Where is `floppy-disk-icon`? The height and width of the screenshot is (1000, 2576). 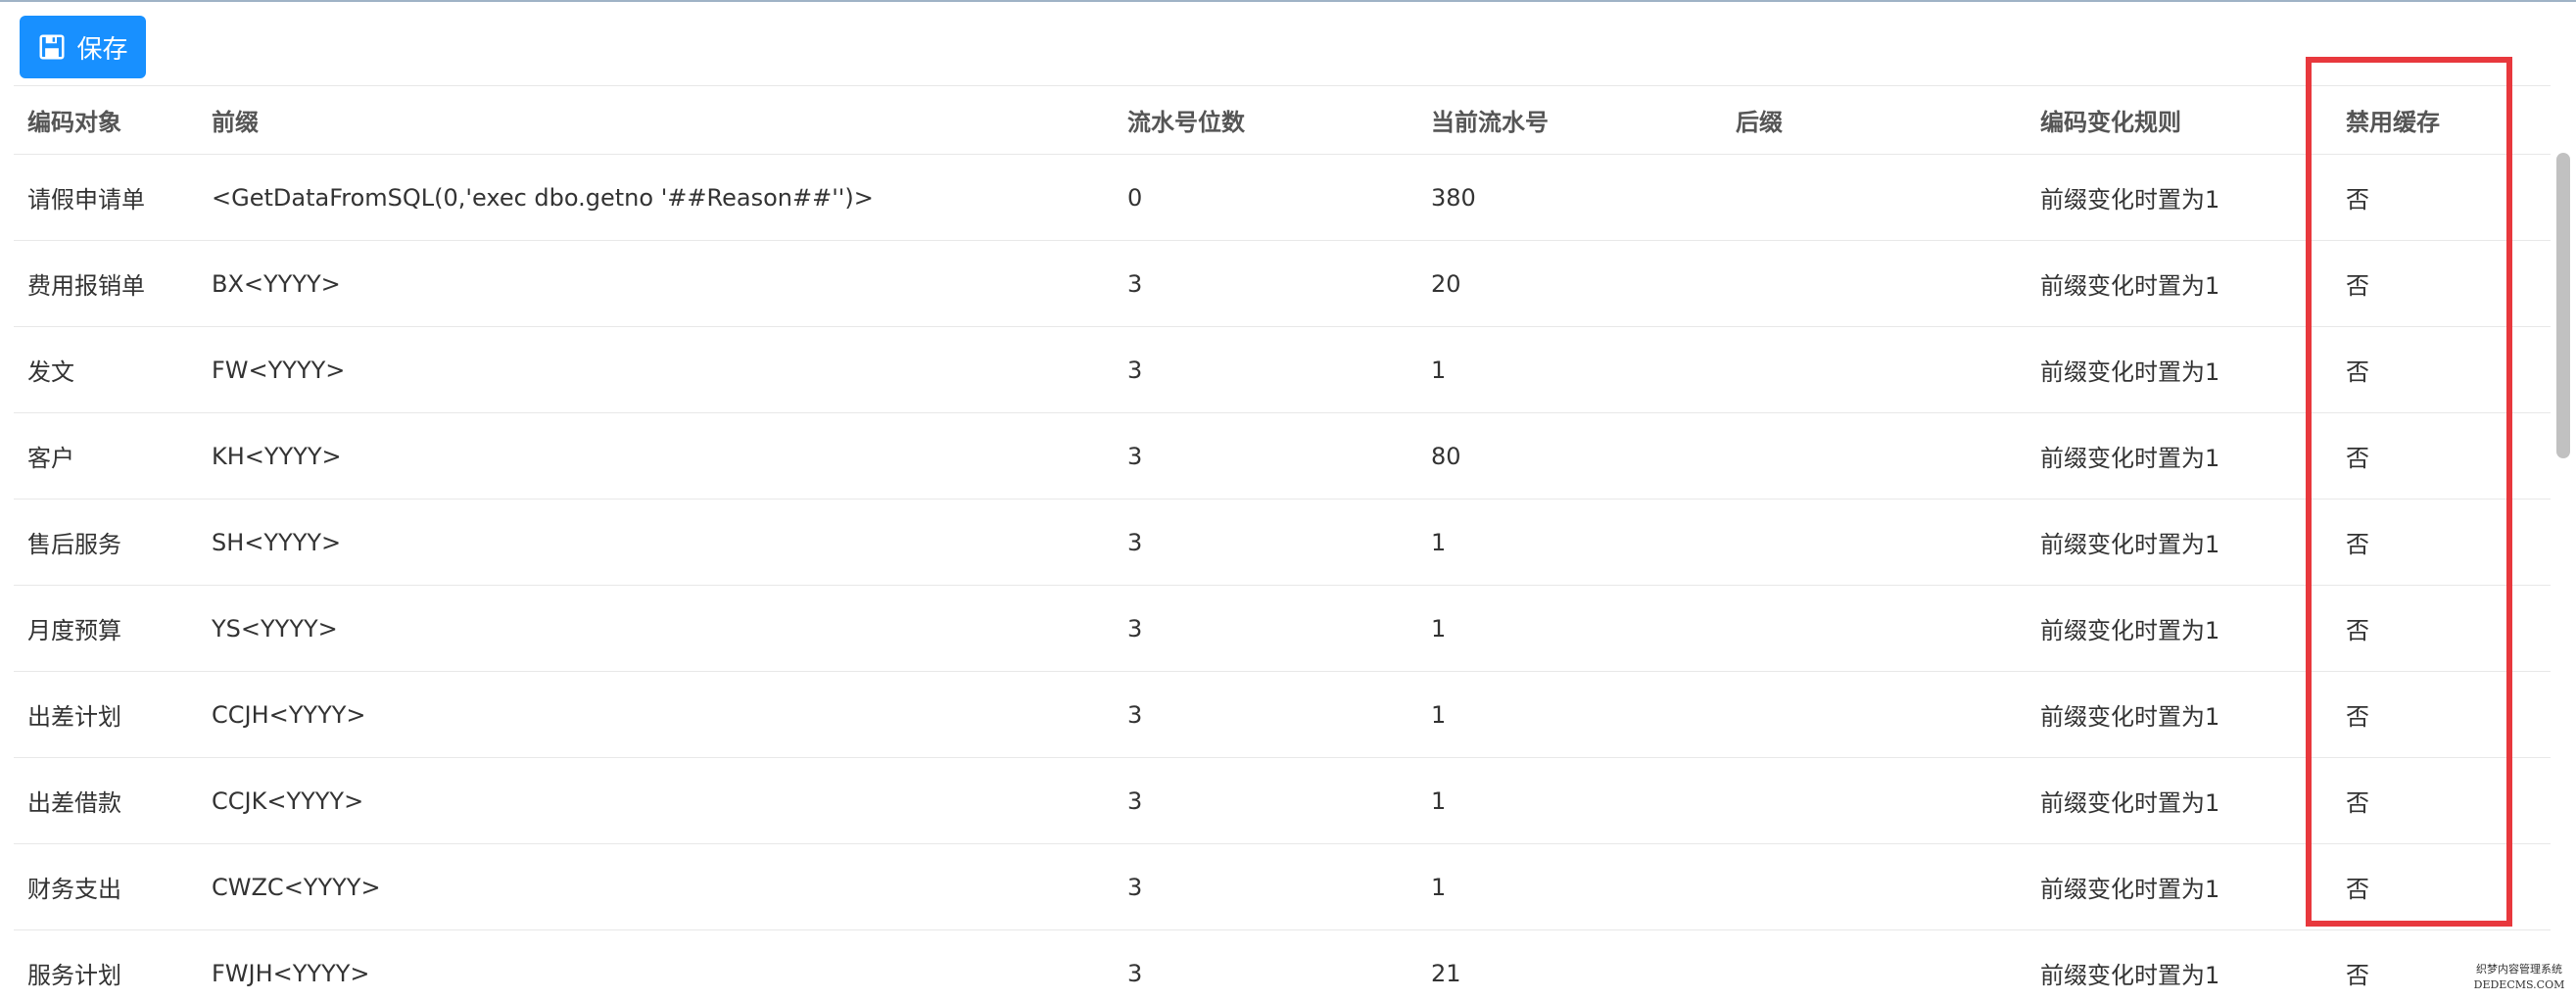 floppy-disk-icon is located at coordinates (52, 47).